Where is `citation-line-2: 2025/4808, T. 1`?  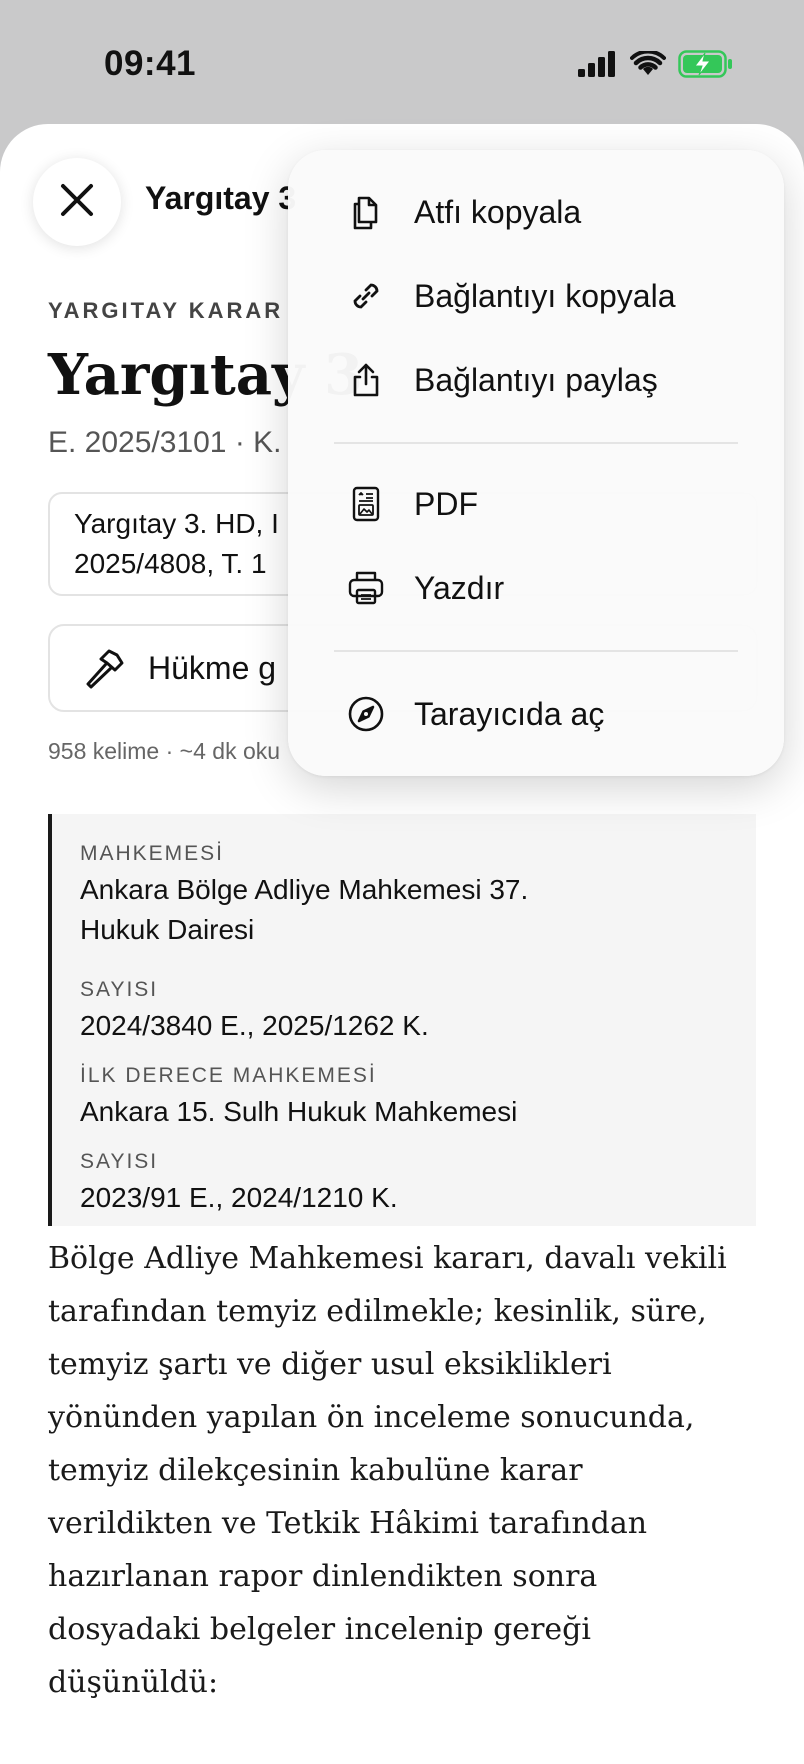 citation-line-2: 2025/4808, T. 1 is located at coordinates (170, 563).